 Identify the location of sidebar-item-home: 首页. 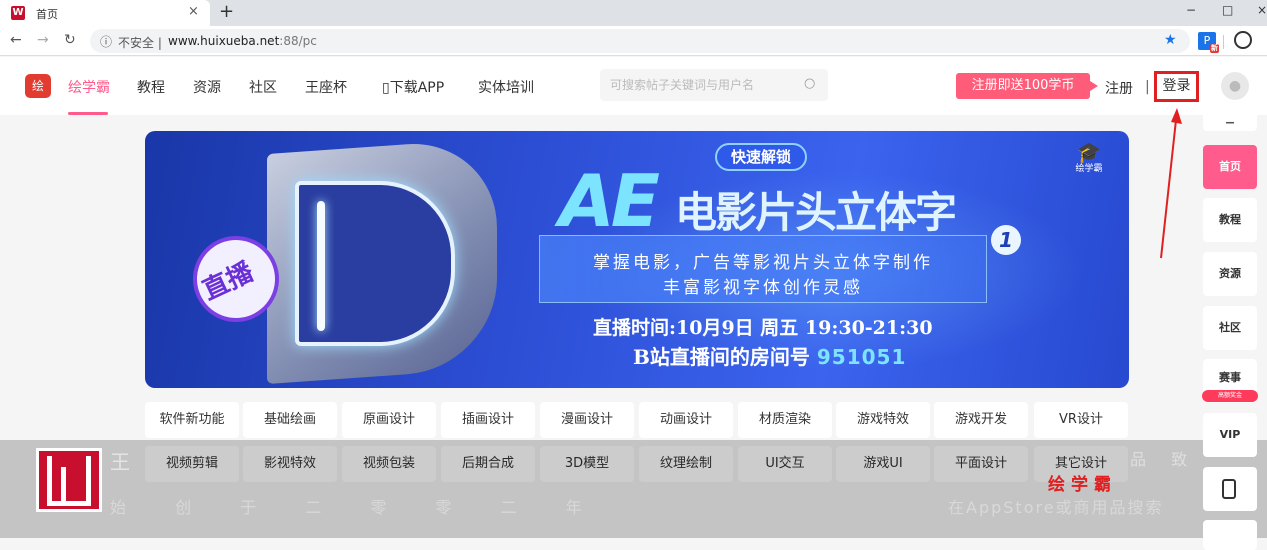
(1230, 167).